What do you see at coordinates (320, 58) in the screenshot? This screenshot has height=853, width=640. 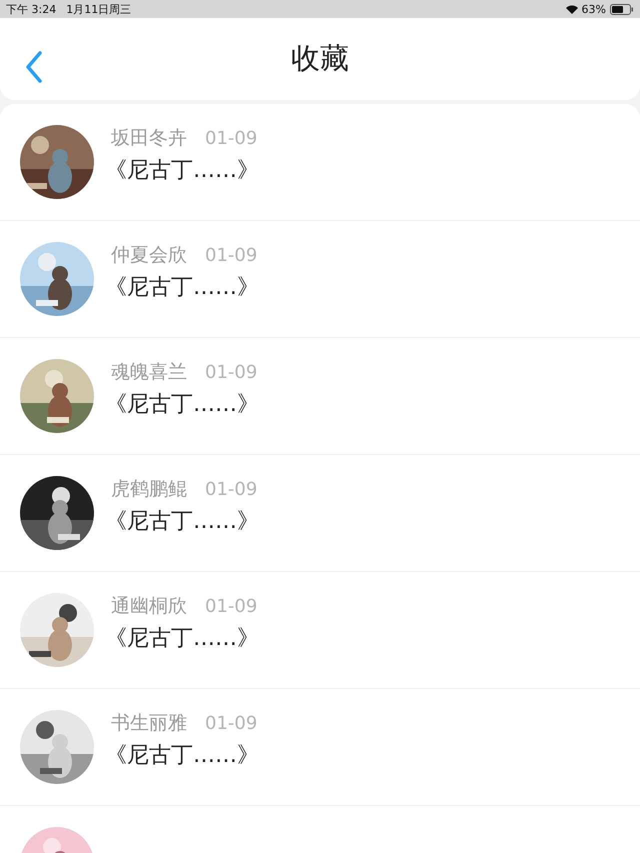 I see `page-title: 收藏` at bounding box center [320, 58].